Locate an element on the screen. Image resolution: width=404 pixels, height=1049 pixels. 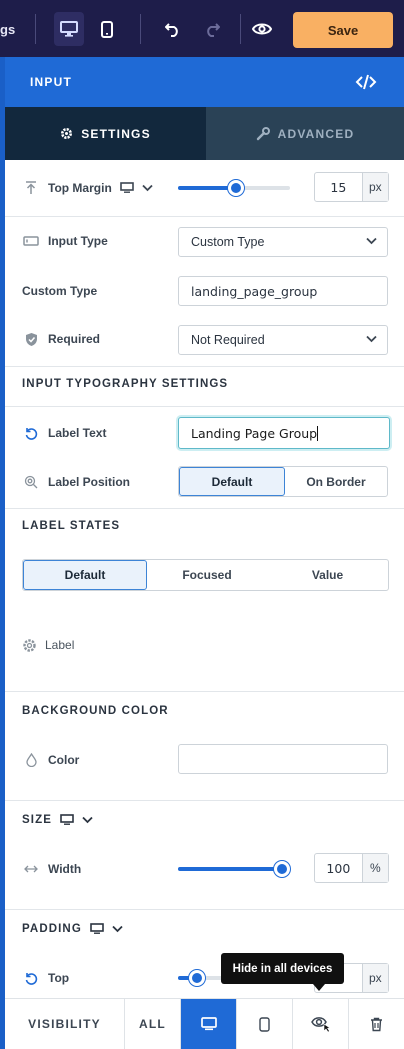
top-margin-number: 15 px is located at coordinates (351, 187).